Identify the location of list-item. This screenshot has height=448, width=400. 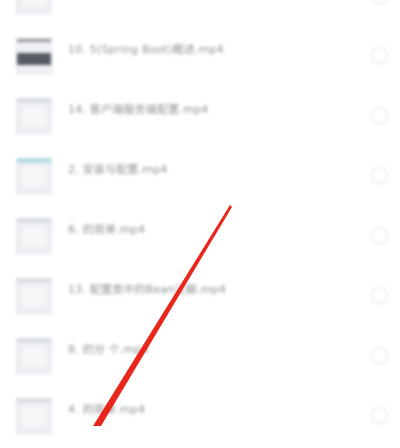
(200, 14).